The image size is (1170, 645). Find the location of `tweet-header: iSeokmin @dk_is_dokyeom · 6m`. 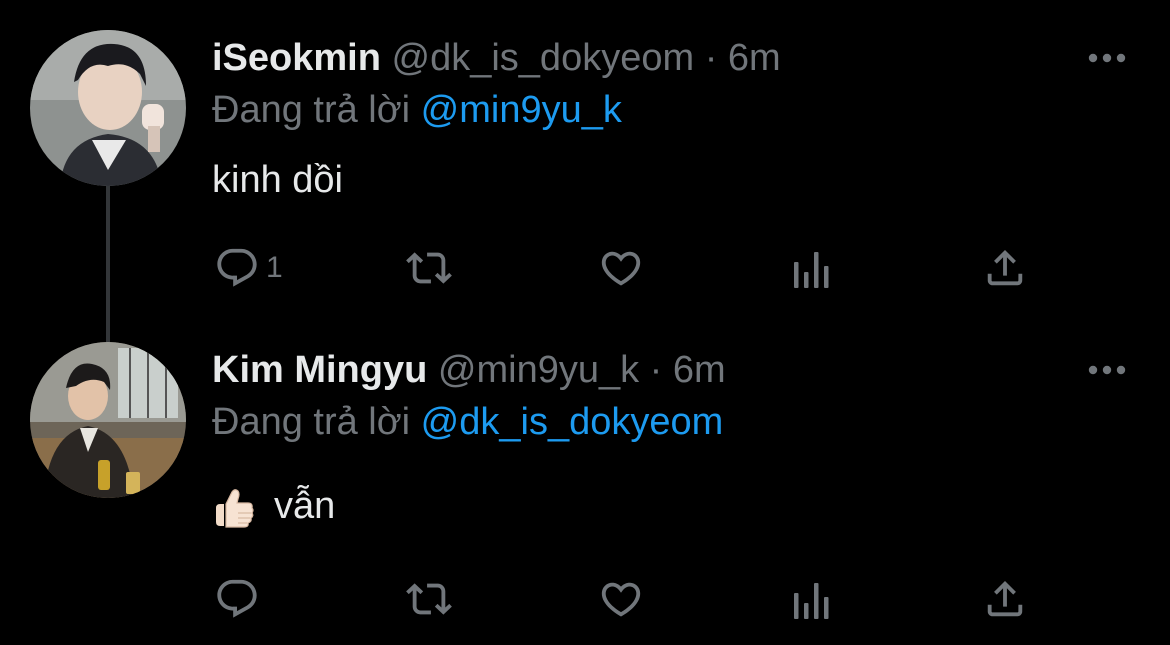

tweet-header: iSeokmin @dk_is_dokyeom · 6m is located at coordinates (496, 58).